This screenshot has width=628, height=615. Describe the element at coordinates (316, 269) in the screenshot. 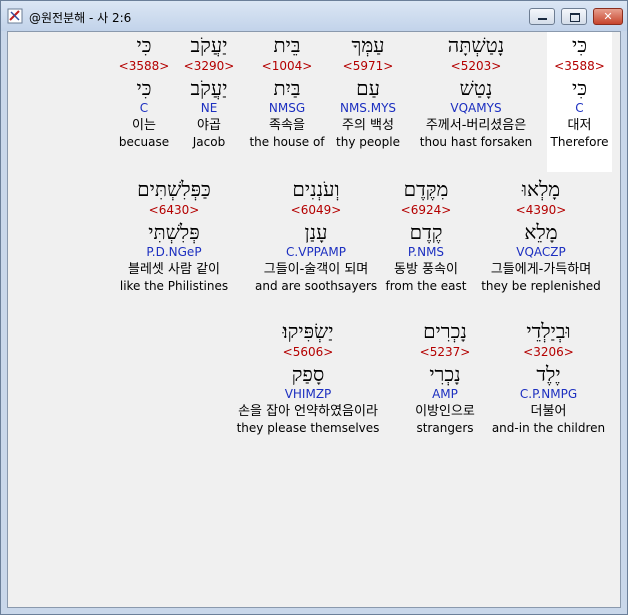

I see `korean-gloss: 그들이-술객이 되며` at that location.